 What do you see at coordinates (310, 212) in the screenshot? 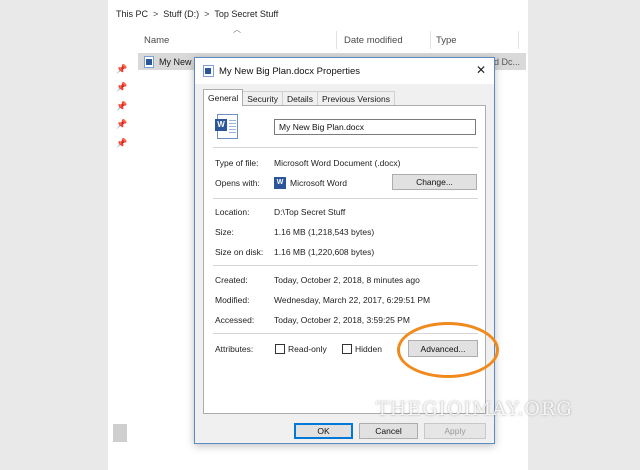
I see `location-value: D:\Top Secret Stuff` at bounding box center [310, 212].